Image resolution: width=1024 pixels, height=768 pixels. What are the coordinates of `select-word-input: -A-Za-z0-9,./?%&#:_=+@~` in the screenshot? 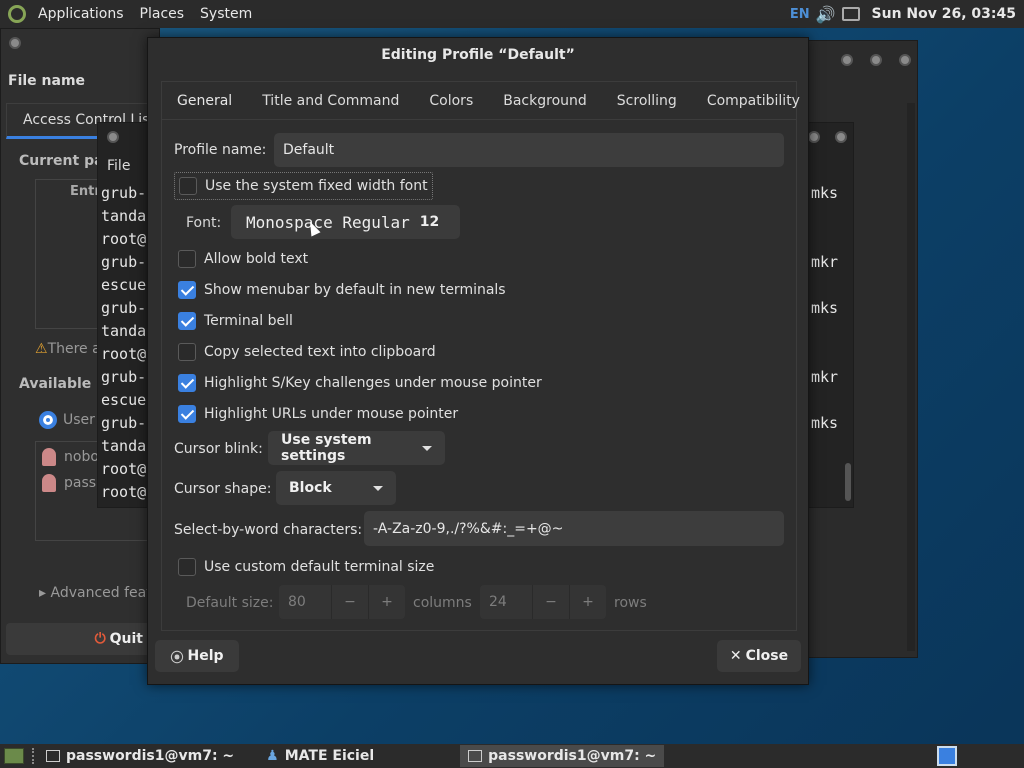 It's located at (574, 528).